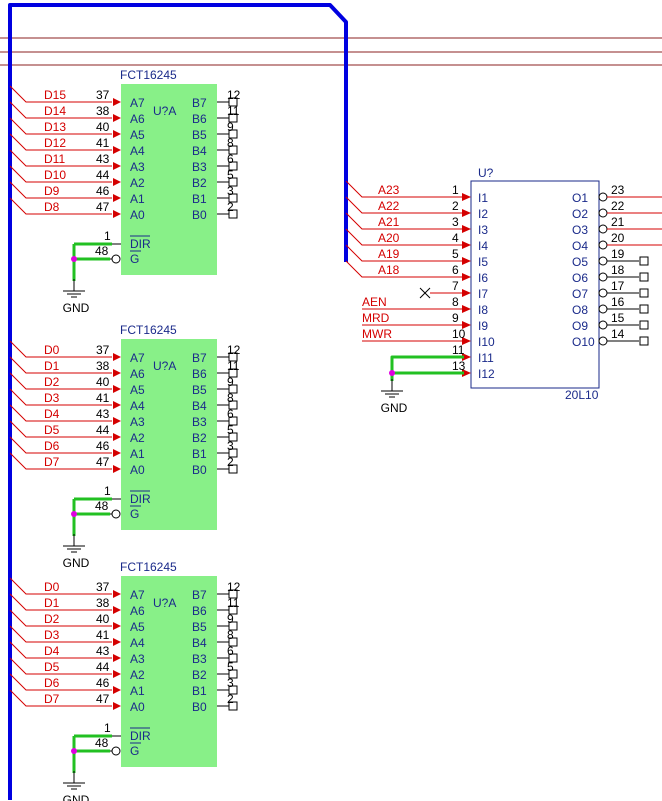 This screenshot has width=662, height=801. I want to click on buffer-2-bpin-1: 11, so click(233, 603).